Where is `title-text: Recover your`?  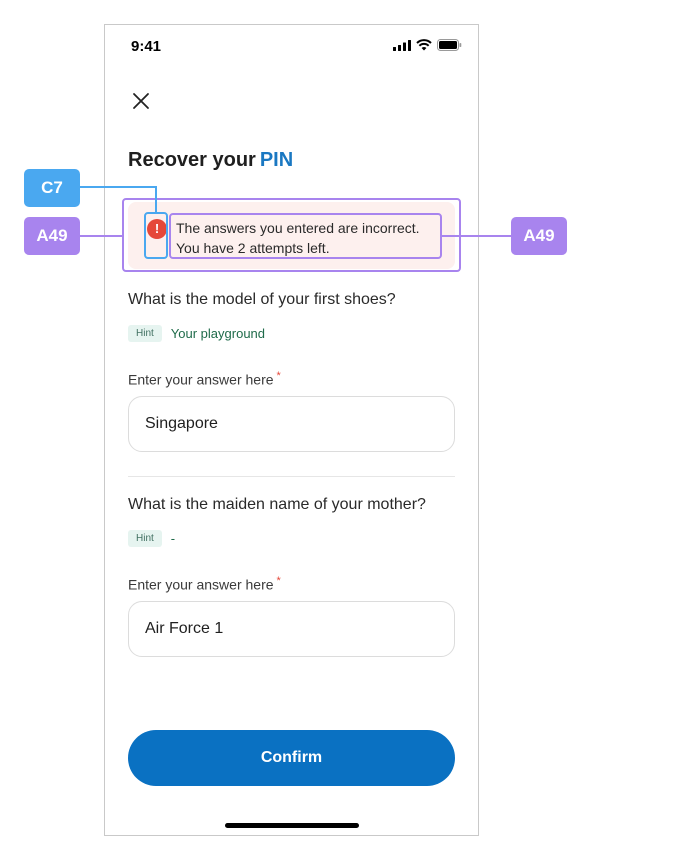
title-text: Recover your is located at coordinates (192, 160).